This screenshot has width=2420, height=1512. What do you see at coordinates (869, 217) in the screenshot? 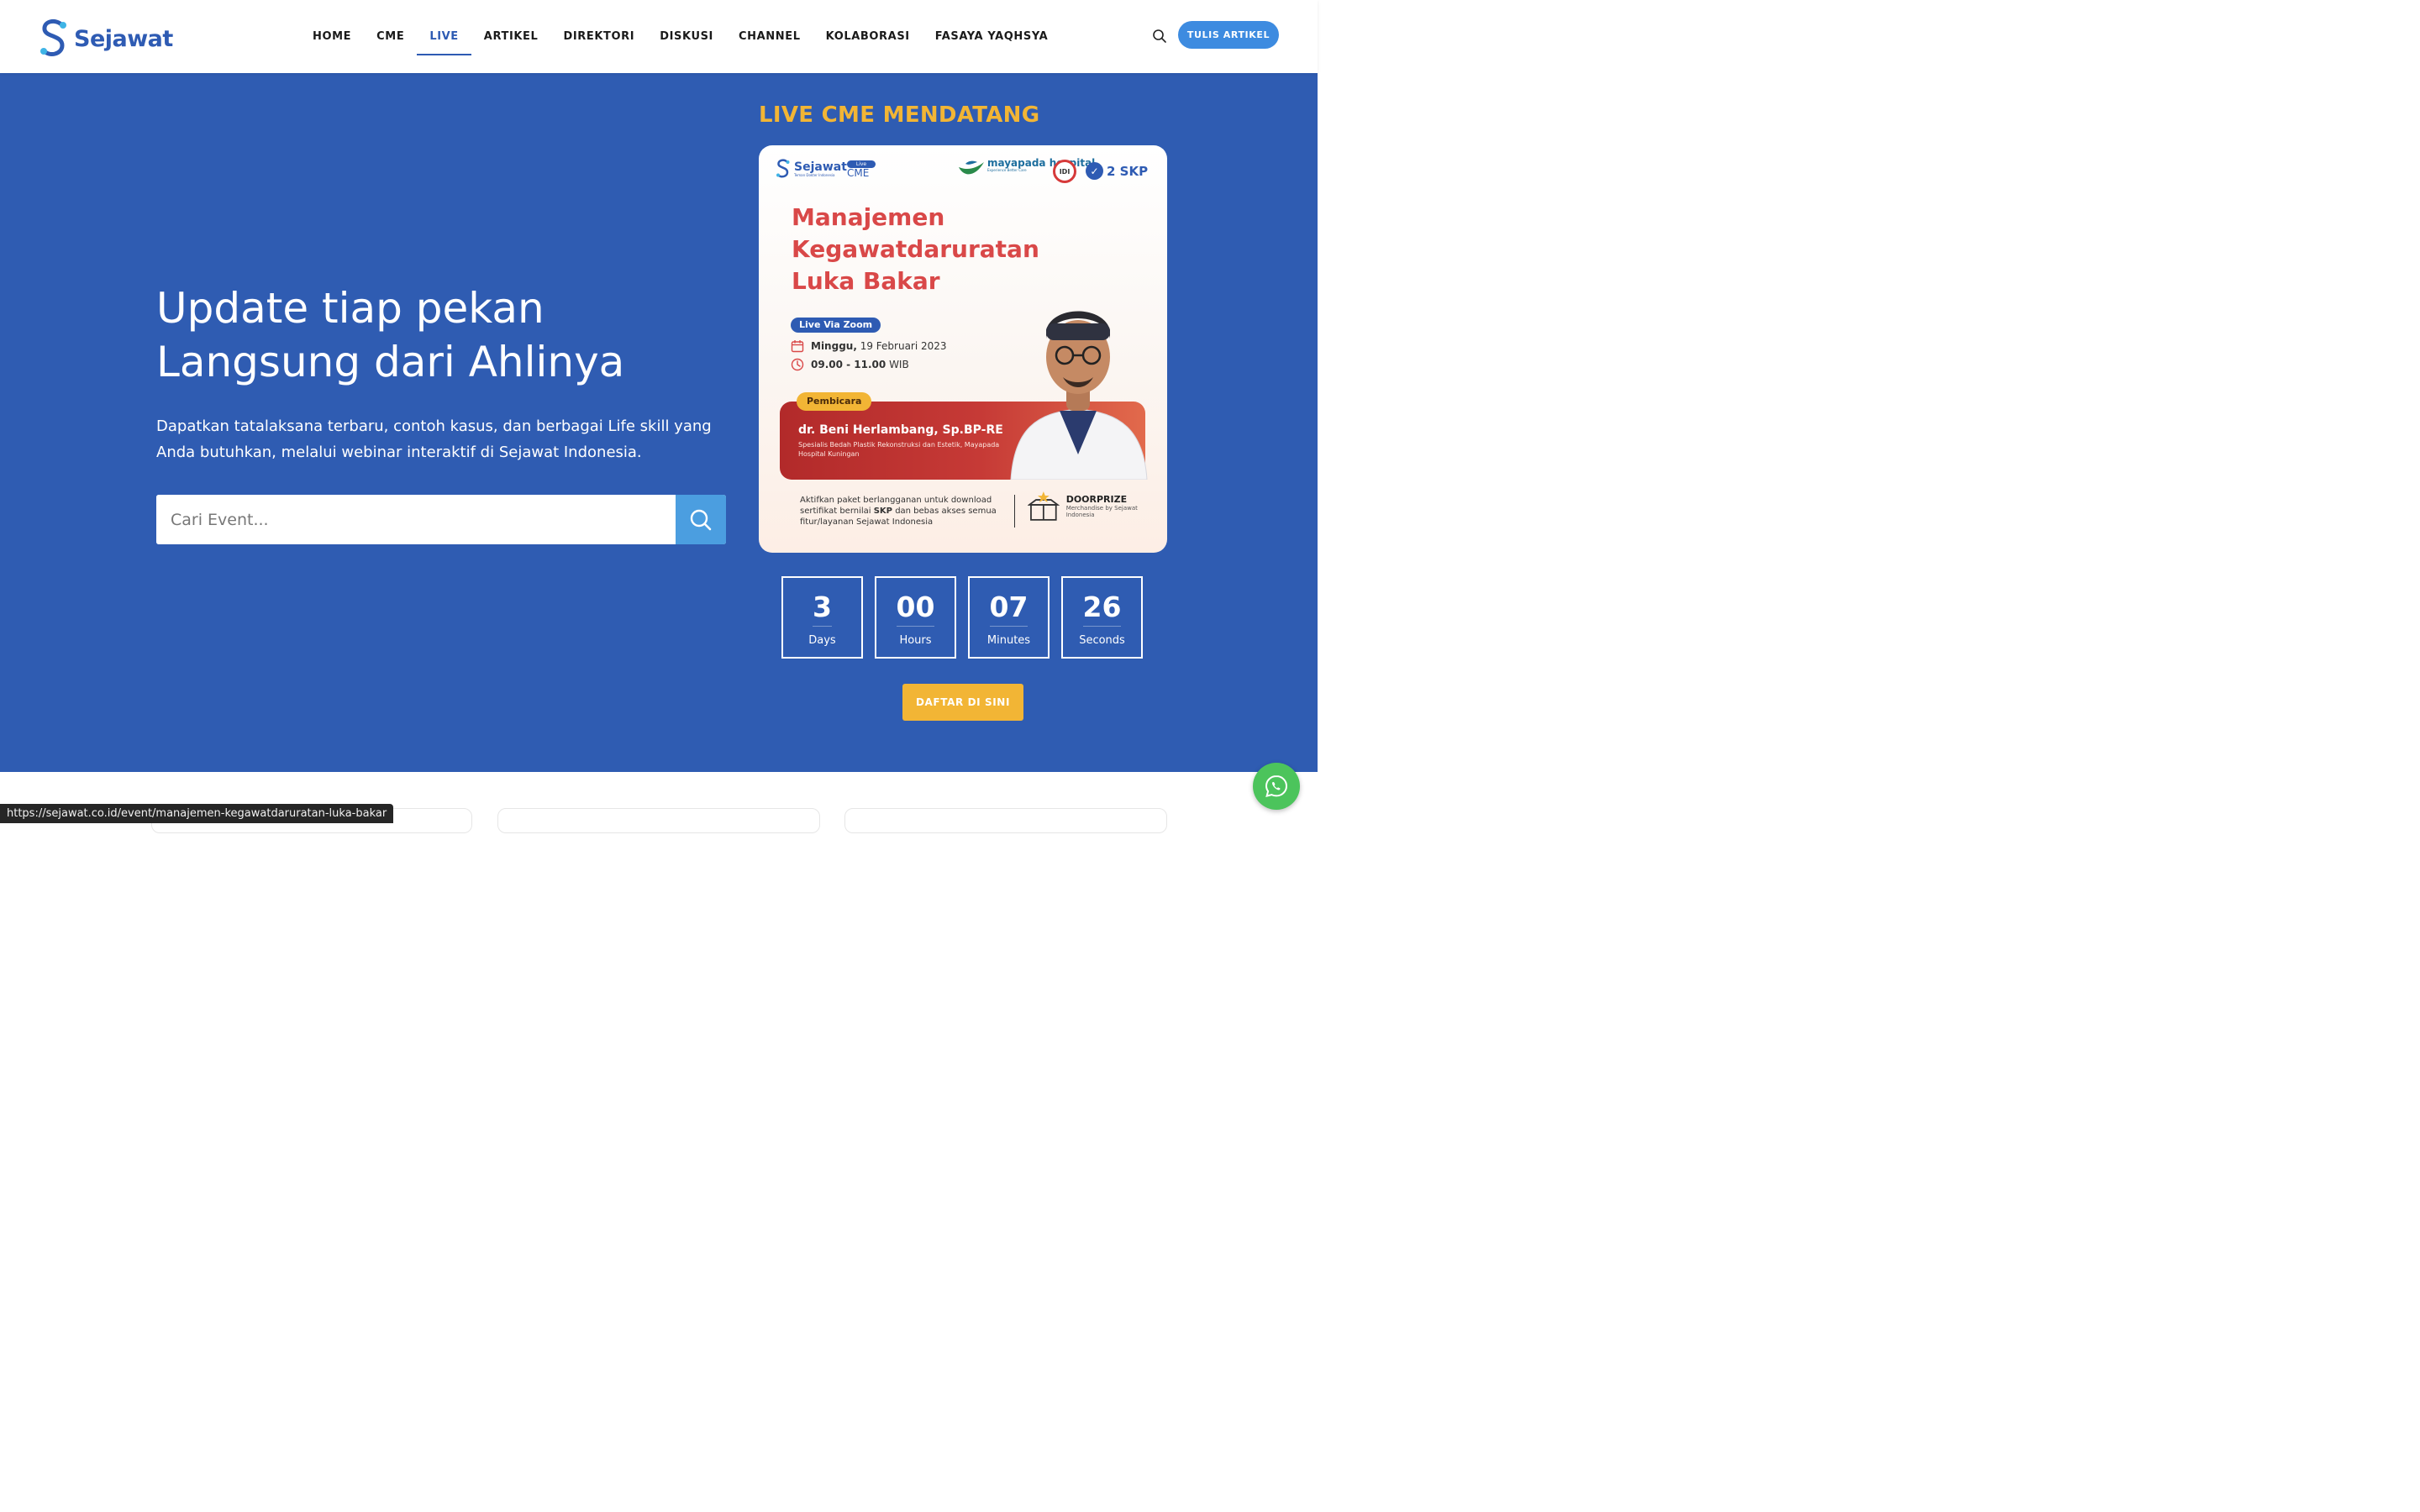
I see `poster-title-line-1: Manajemen` at bounding box center [869, 217].